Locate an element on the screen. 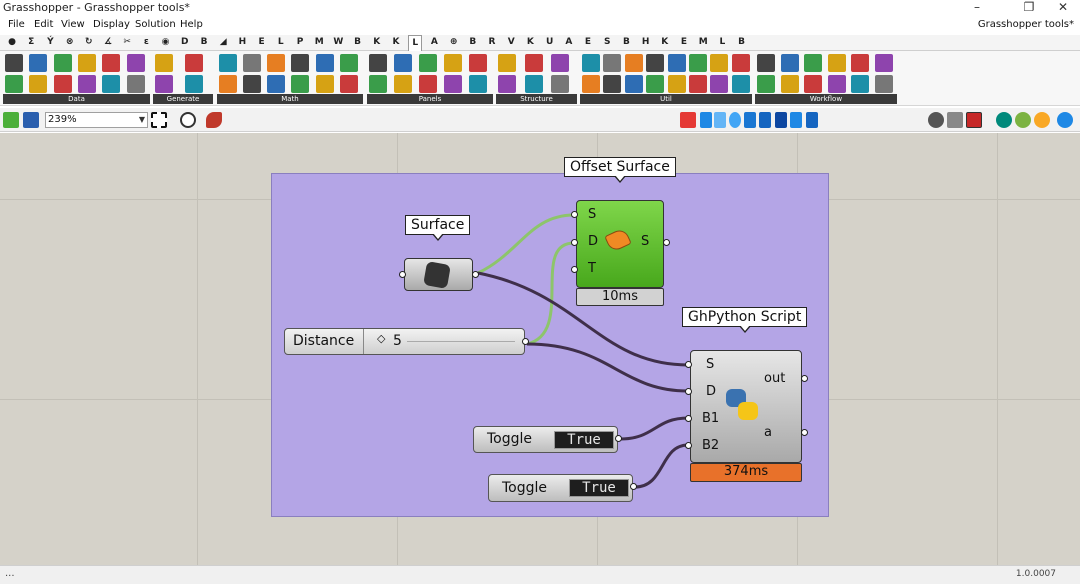 The image size is (1080, 584). toggle-2-value: True is located at coordinates (599, 488).